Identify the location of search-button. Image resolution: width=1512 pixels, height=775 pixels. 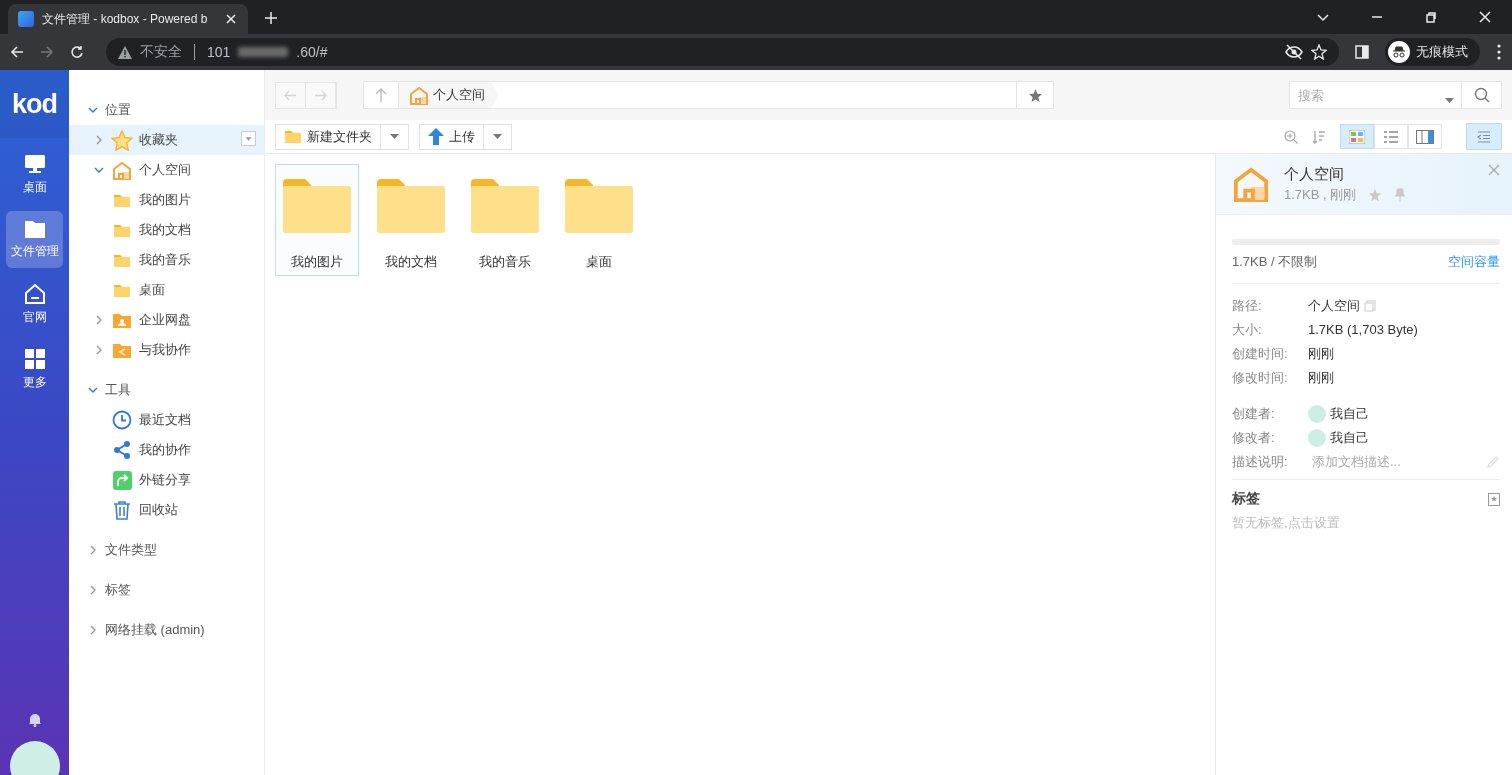
(1482, 95).